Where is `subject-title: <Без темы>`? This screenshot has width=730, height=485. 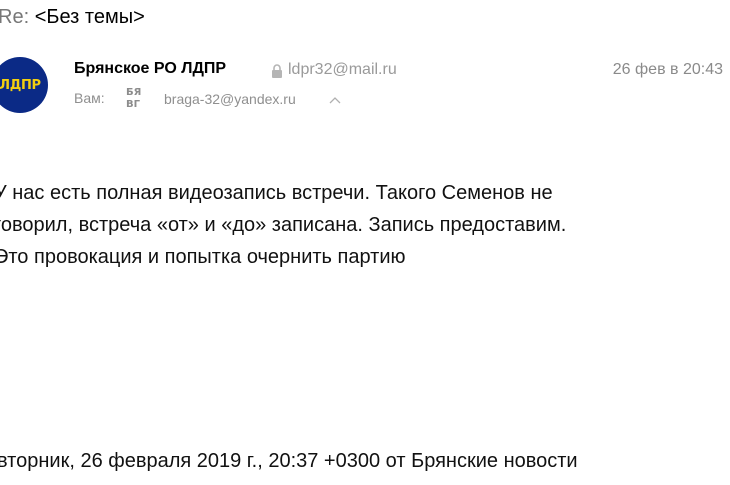 subject-title: <Без темы> is located at coordinates (89, 17).